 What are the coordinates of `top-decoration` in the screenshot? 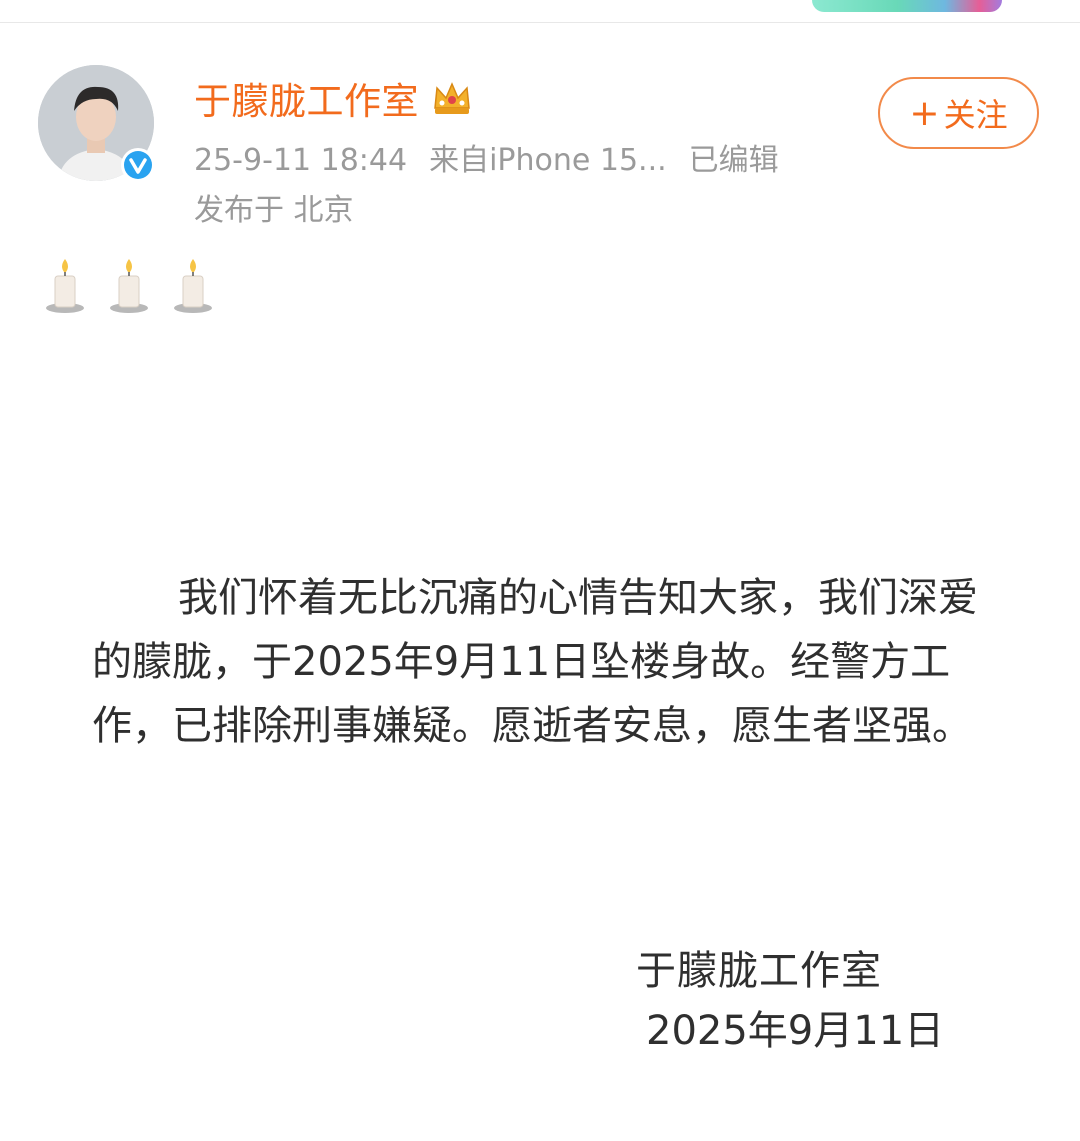 It's located at (907, 6).